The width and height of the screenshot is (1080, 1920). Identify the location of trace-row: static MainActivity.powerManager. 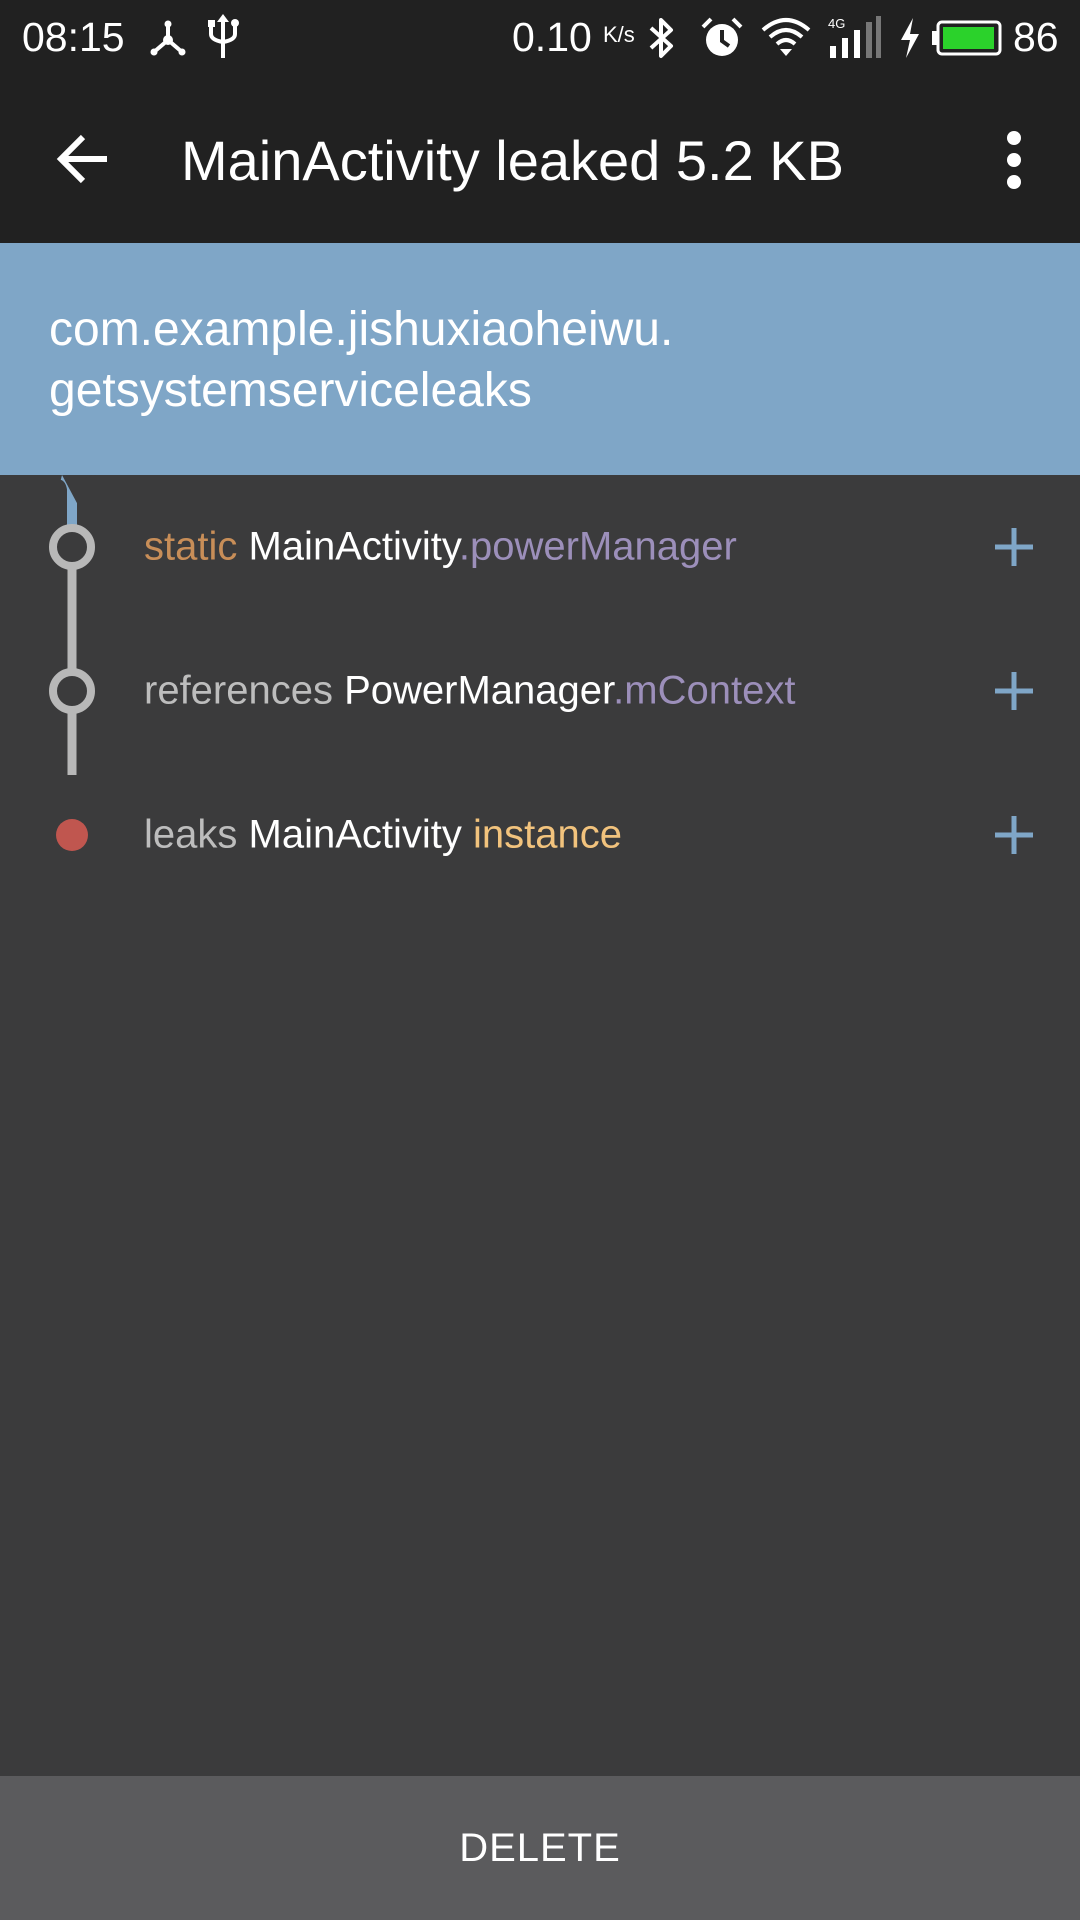
(540, 547).